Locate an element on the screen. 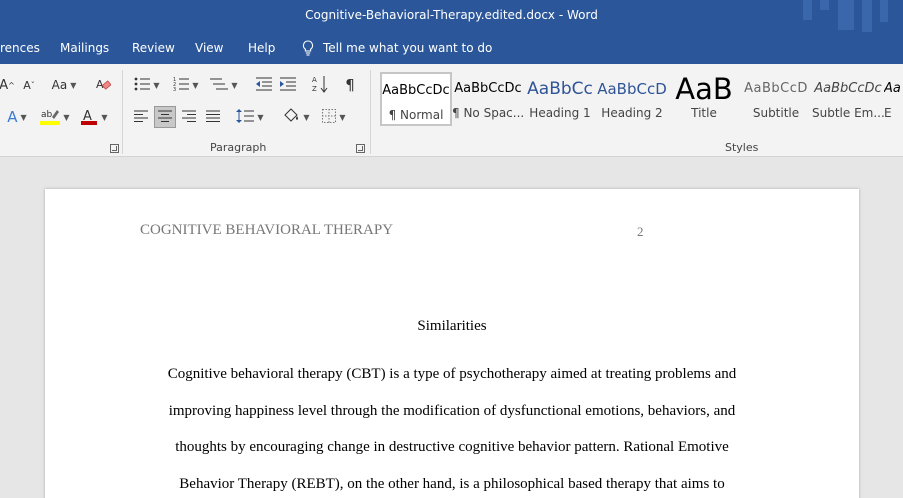  eraser-icon: A is located at coordinates (103, 85).